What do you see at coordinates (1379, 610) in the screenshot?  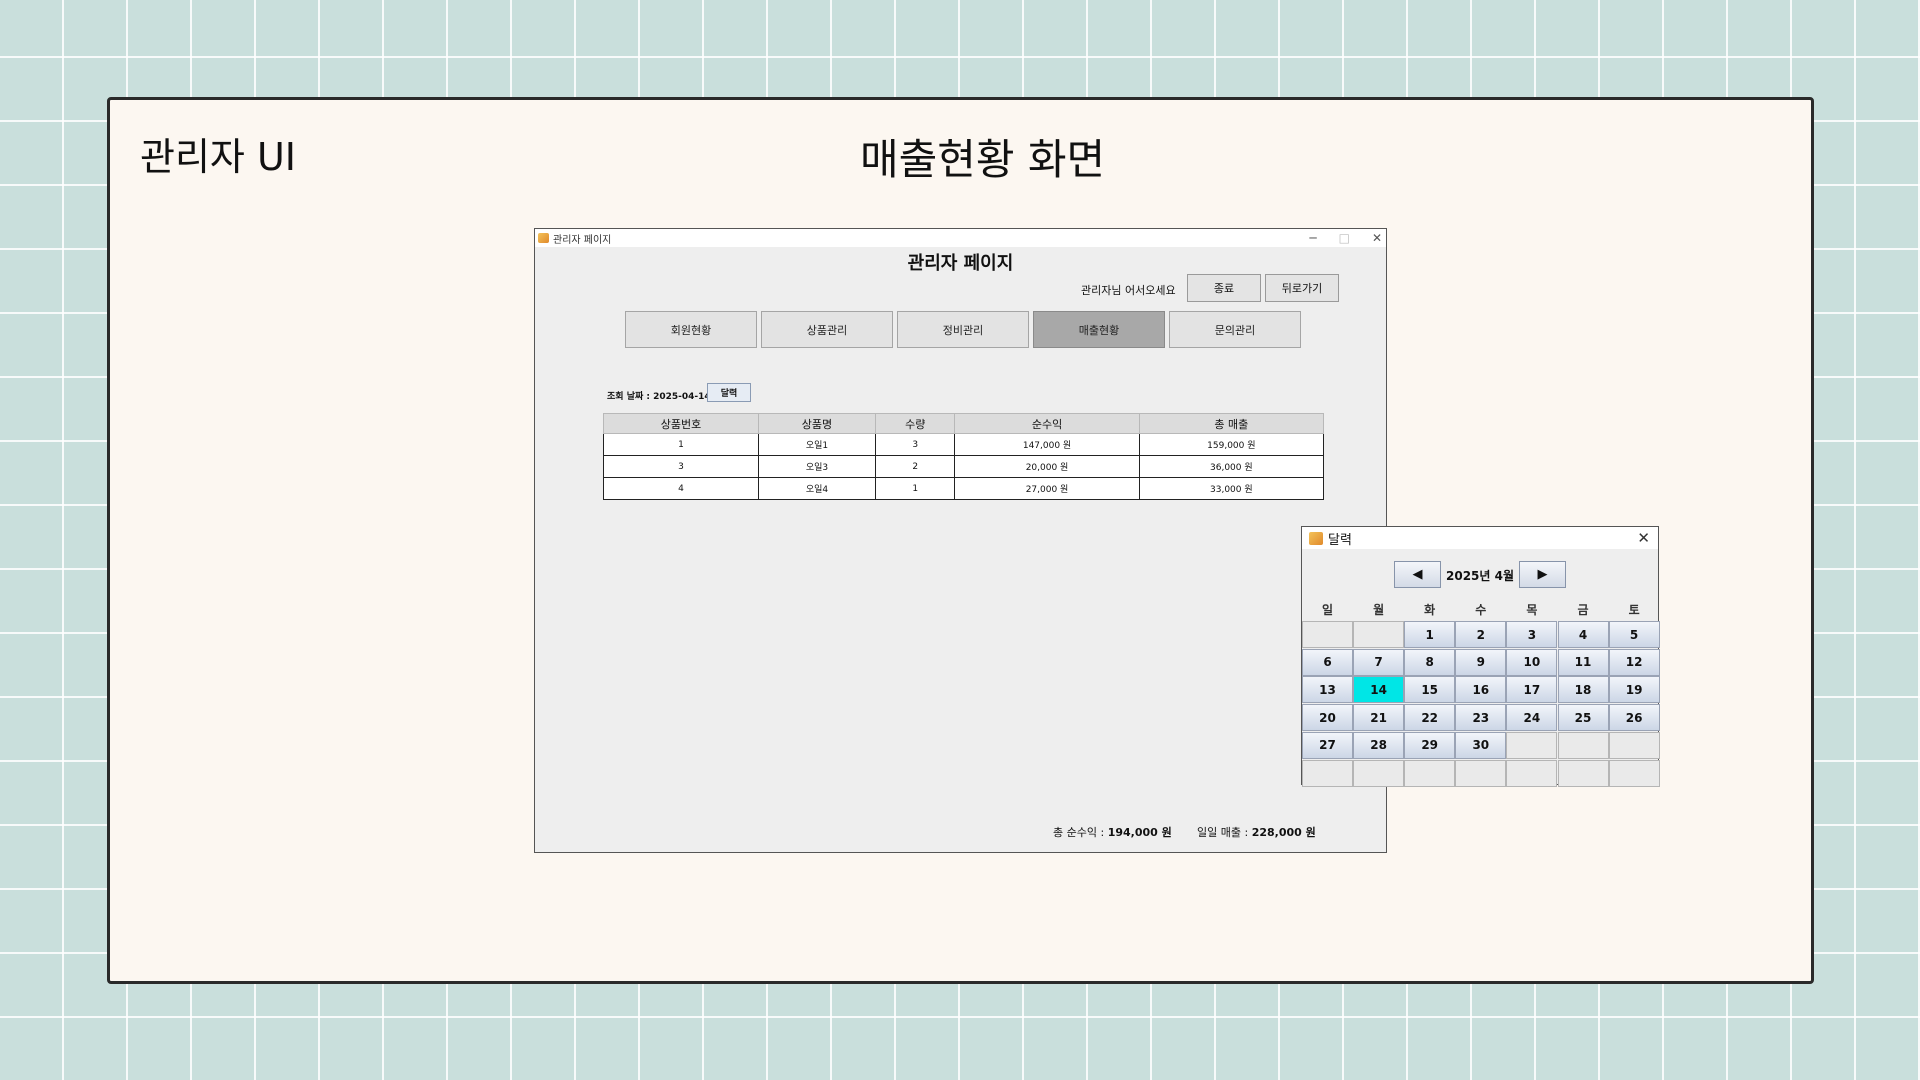 I see `weekday-label: 월` at bounding box center [1379, 610].